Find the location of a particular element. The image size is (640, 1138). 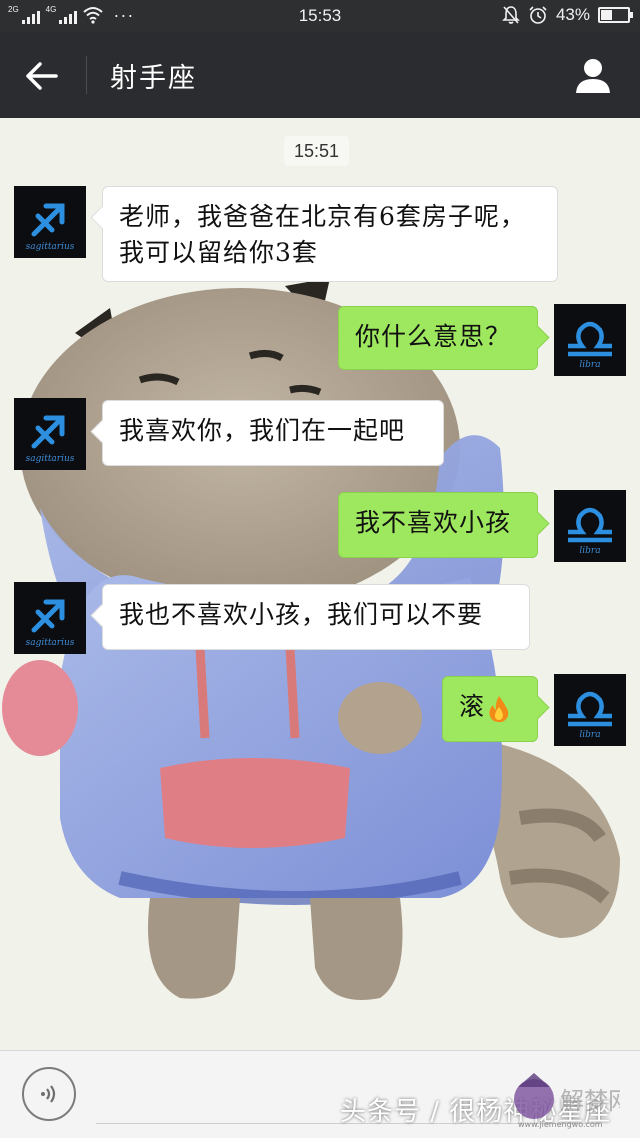

watermark-logo-icon: 解梦网 www.jiemengwo.com is located at coordinates (567, 1101).